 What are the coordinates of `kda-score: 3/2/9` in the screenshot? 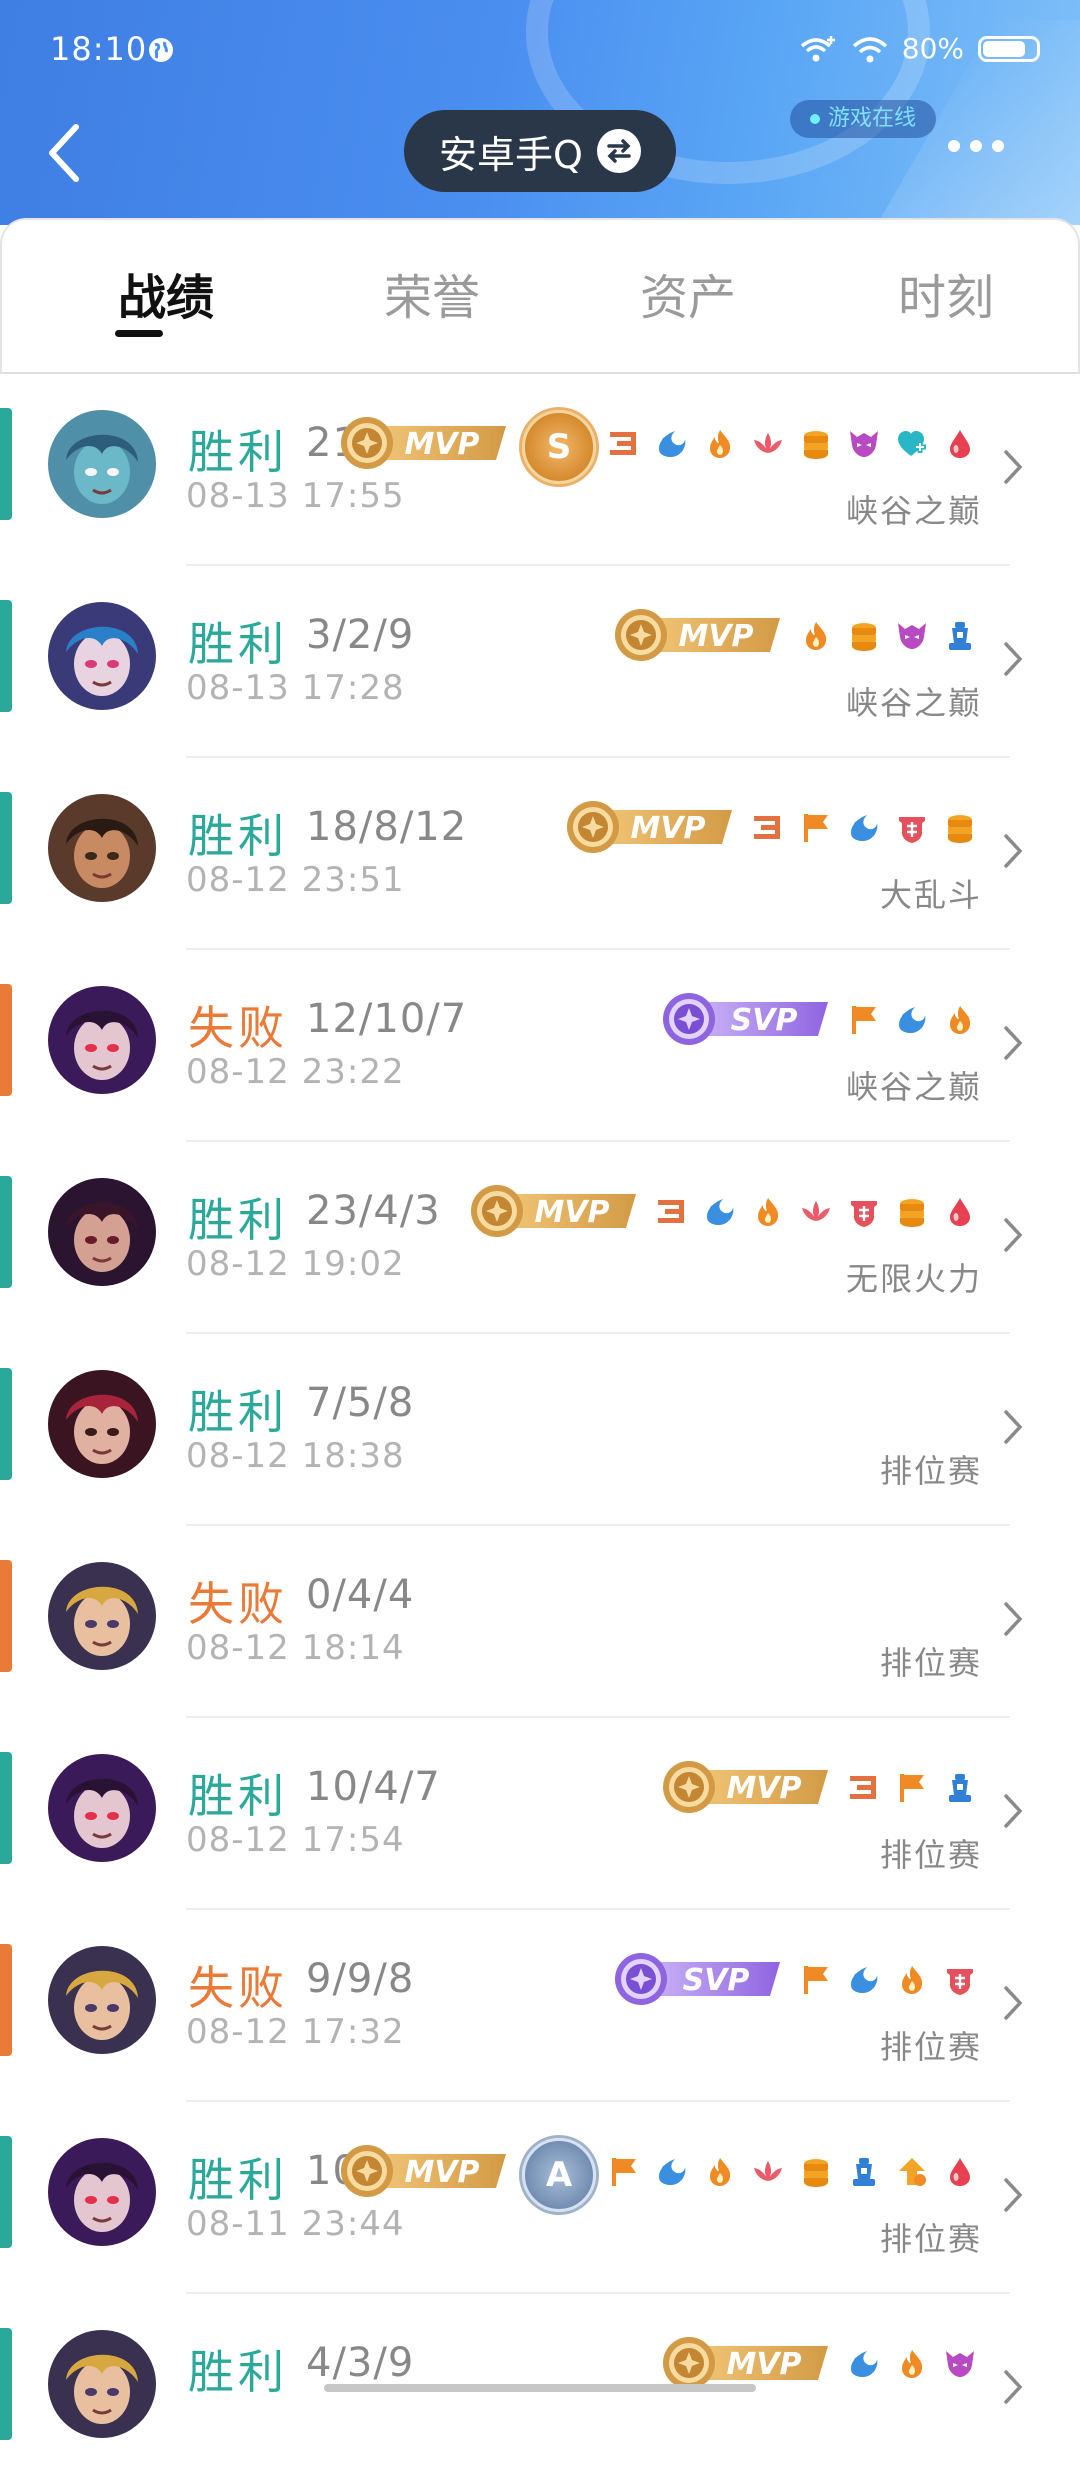 It's located at (360, 635).